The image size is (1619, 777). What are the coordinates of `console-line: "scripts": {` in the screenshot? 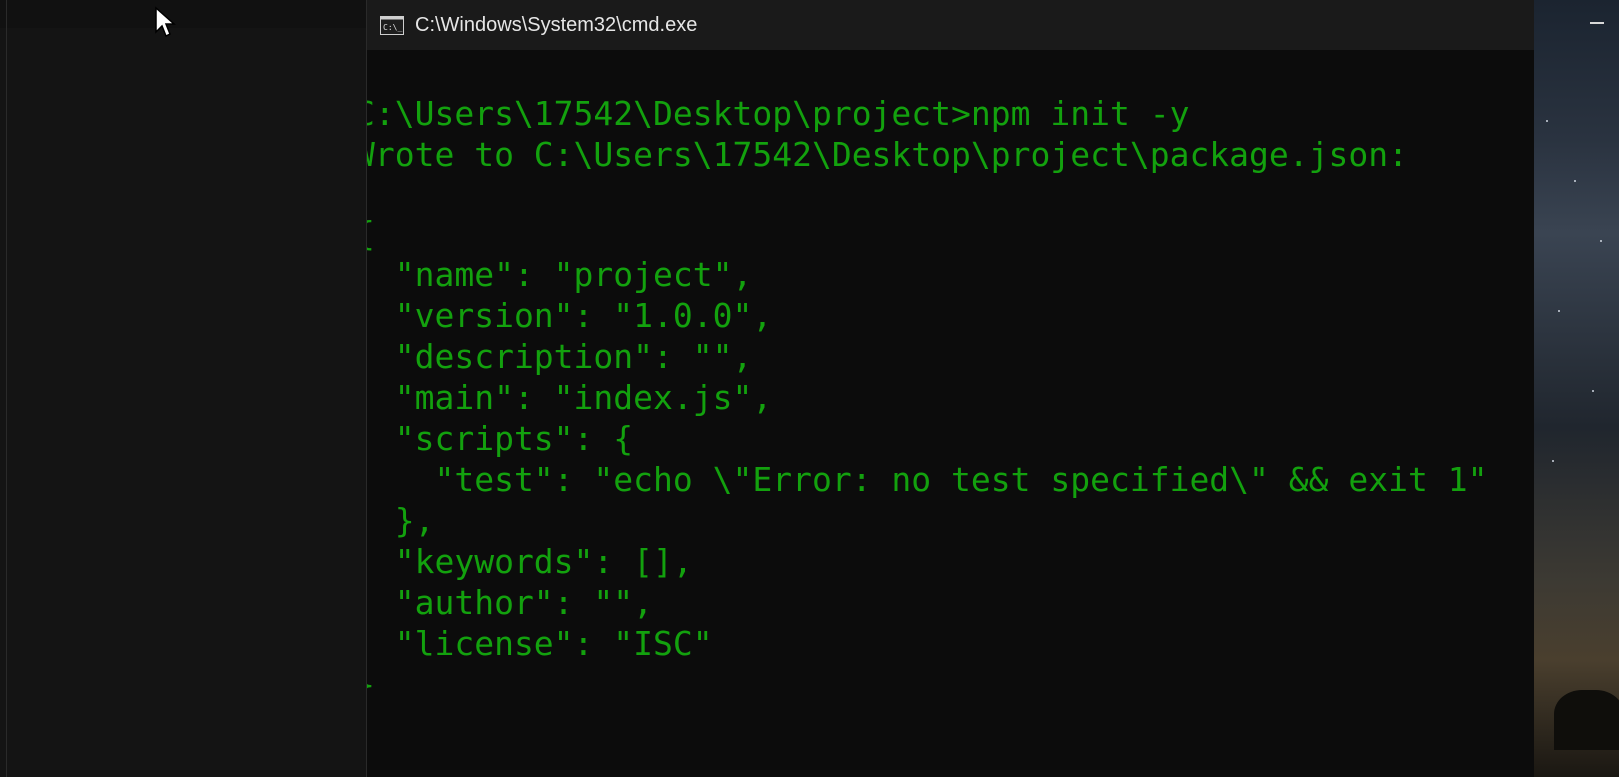 It's located at (500, 438).